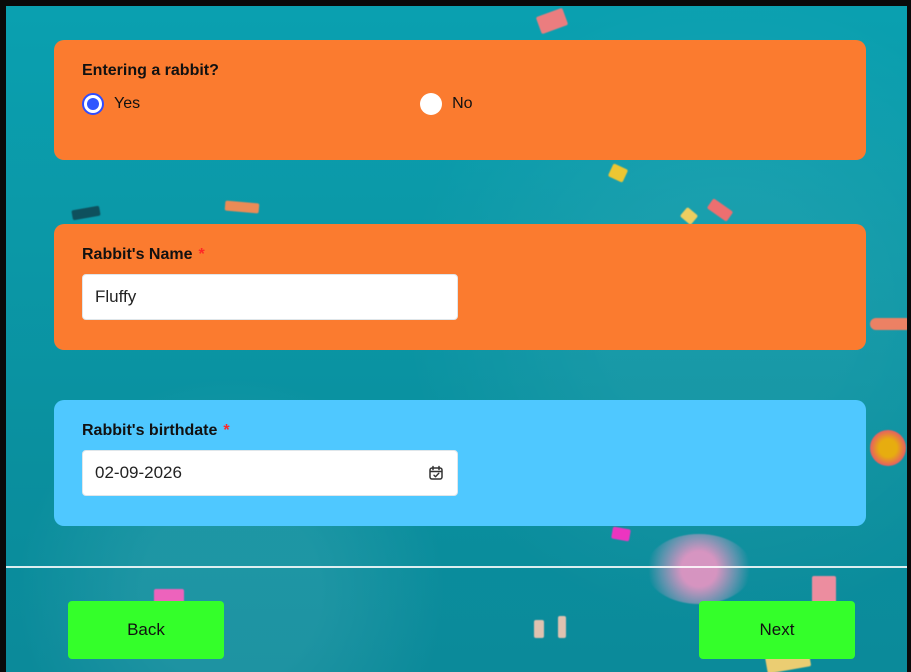  What do you see at coordinates (456, 567) in the screenshot?
I see `section-divider` at bounding box center [456, 567].